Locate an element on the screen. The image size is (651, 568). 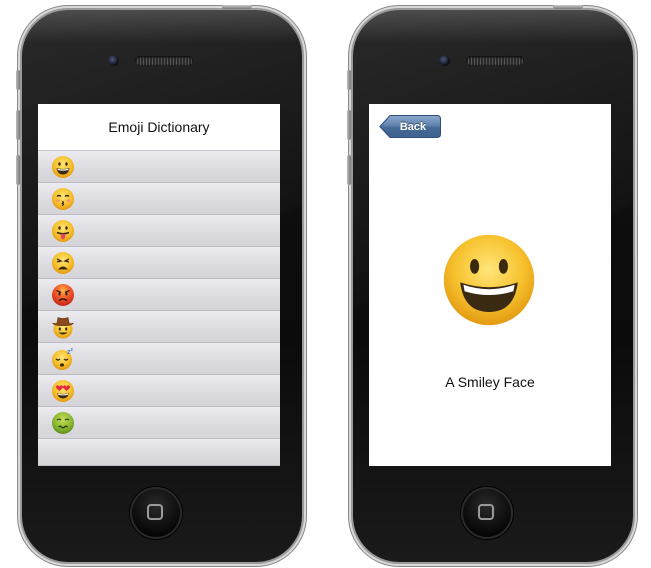
angry-face-icon is located at coordinates (63, 294).